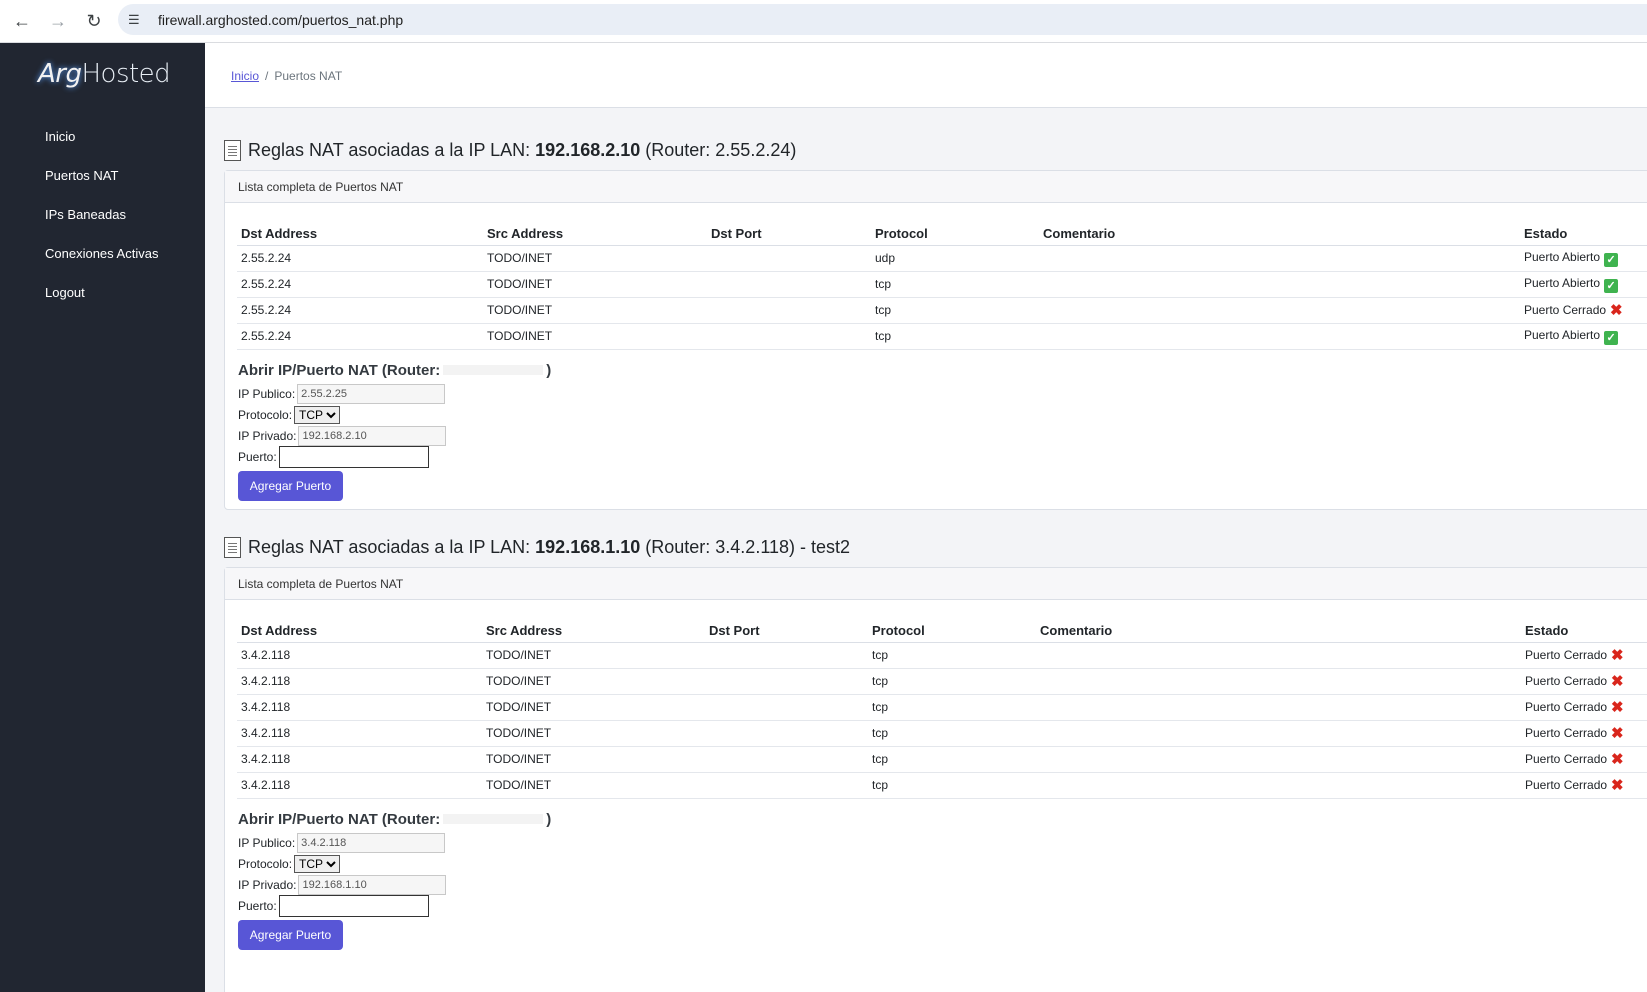 The image size is (1647, 992). What do you see at coordinates (102, 292) in the screenshot?
I see `sidebar-item-logout: Logout` at bounding box center [102, 292].